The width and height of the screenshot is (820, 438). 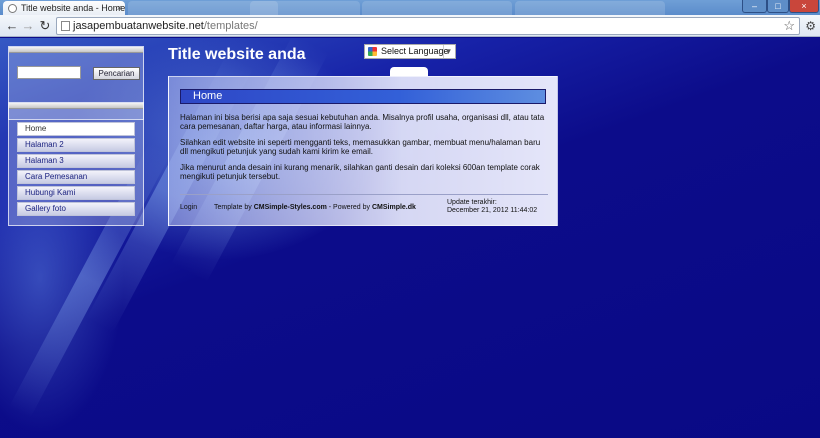 I want to click on minimize-button: –, so click(x=754, y=6).